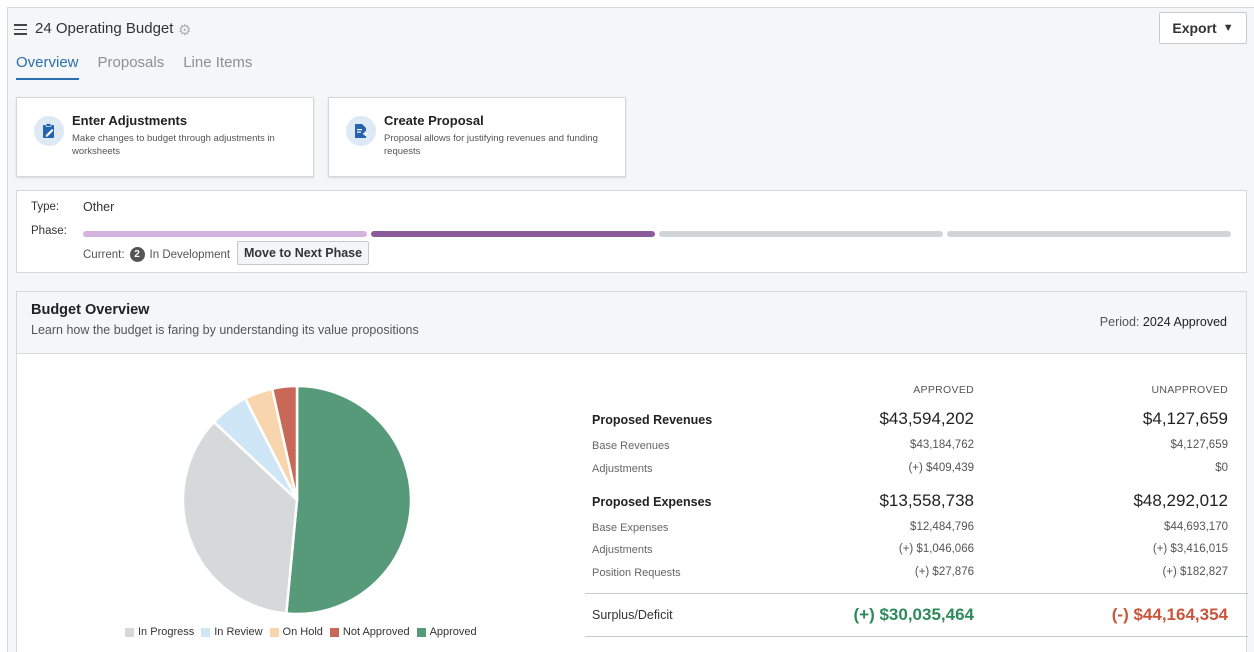 Image resolution: width=1254 pixels, height=652 pixels. What do you see at coordinates (941, 468) in the screenshot?
I see `row-approved: (+) $409,439` at bounding box center [941, 468].